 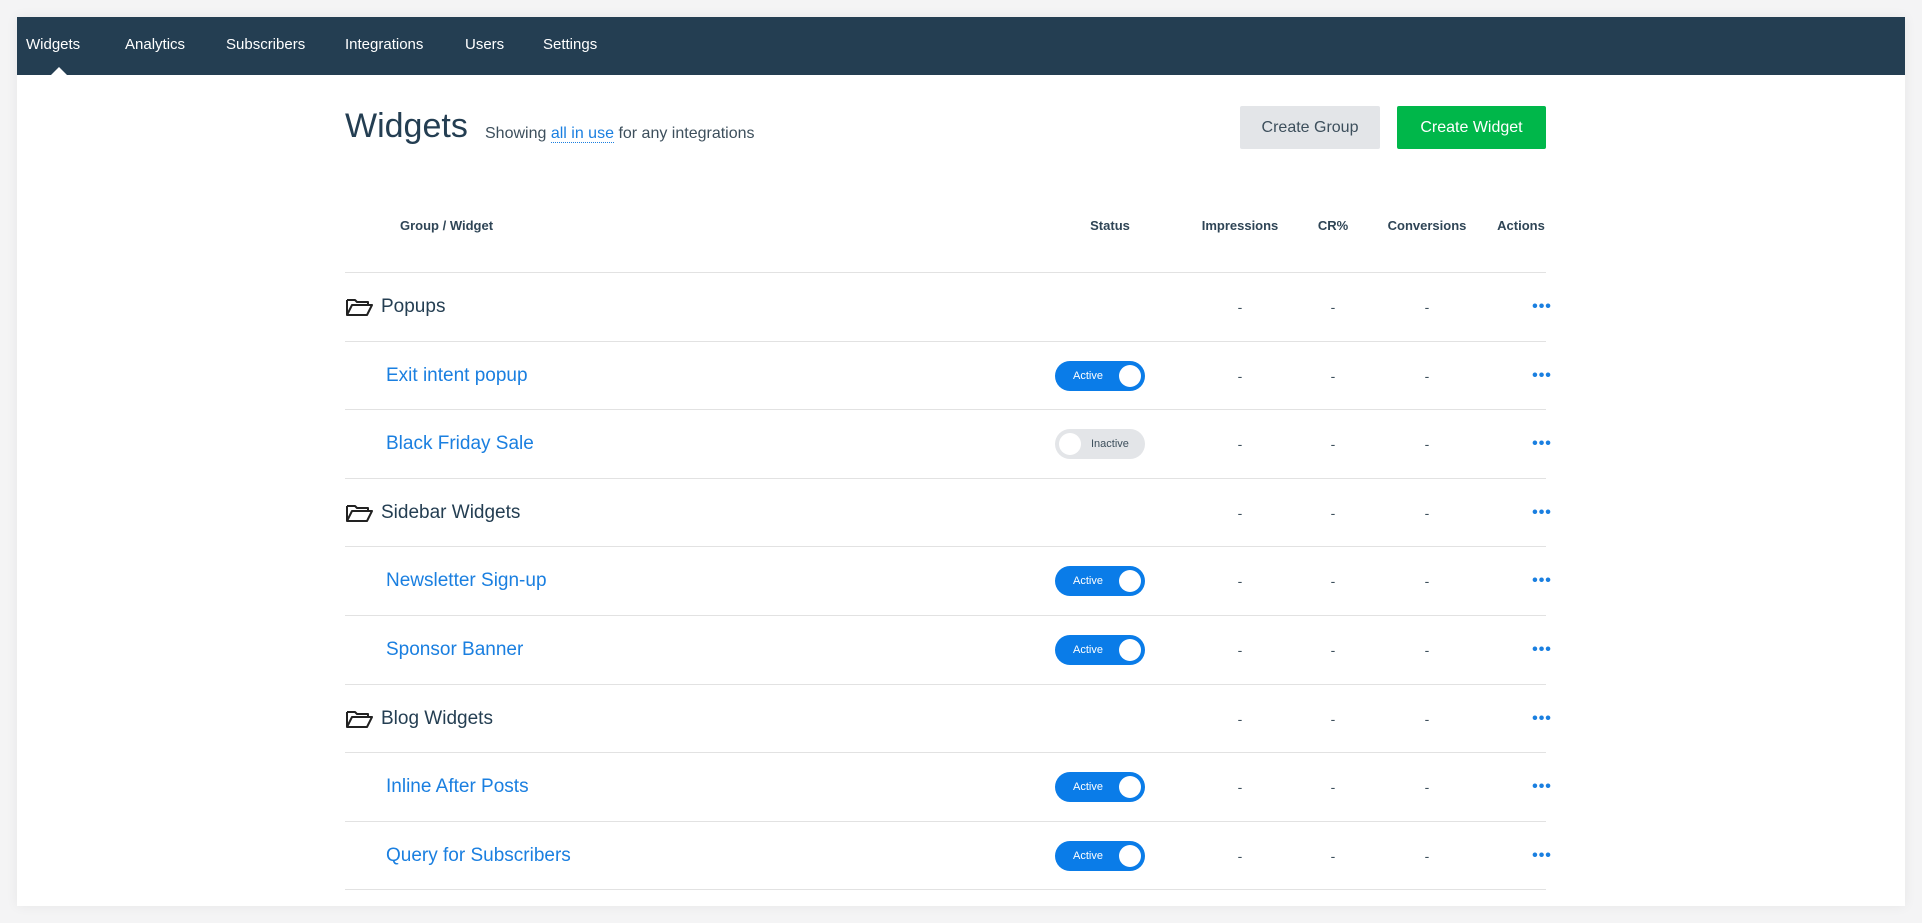 I want to click on column-header-status: Status, so click(x=1110, y=225).